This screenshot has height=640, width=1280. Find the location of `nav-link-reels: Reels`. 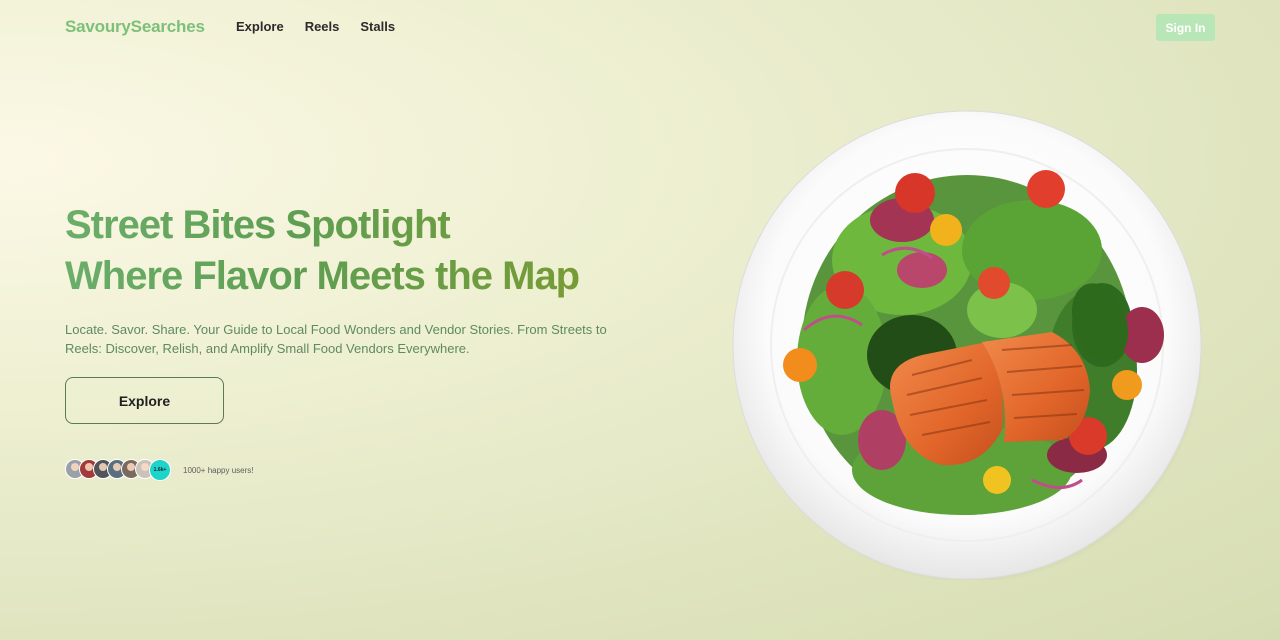

nav-link-reels: Reels is located at coordinates (322, 26).